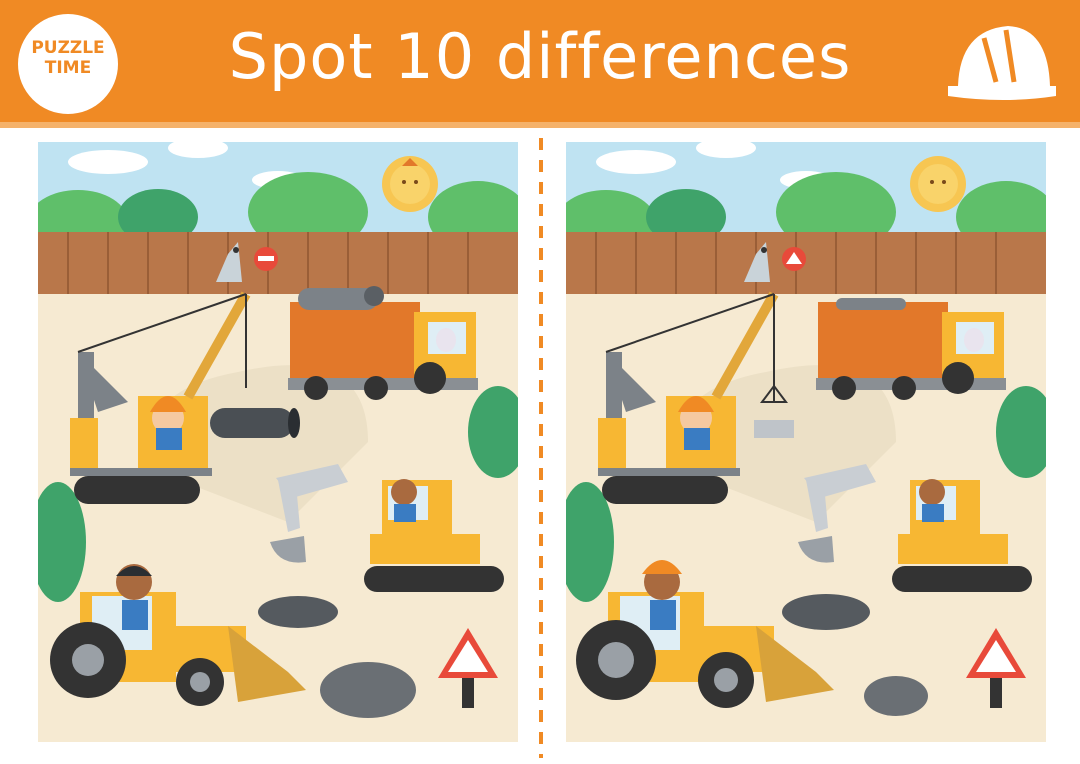 The image size is (1080, 764). What do you see at coordinates (541, 448) in the screenshot?
I see `dashed-divider` at bounding box center [541, 448].